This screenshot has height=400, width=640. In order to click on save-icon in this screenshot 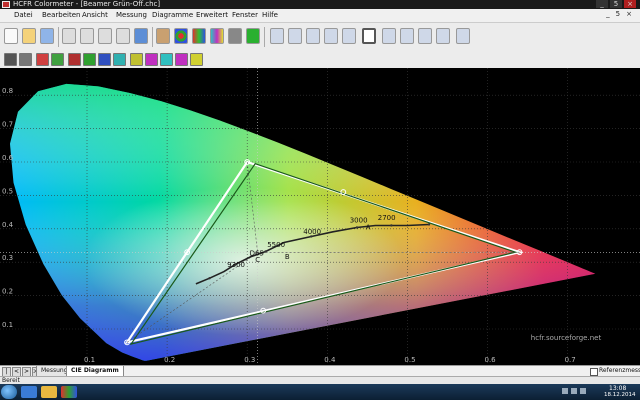, I will do `click(47, 36)`.